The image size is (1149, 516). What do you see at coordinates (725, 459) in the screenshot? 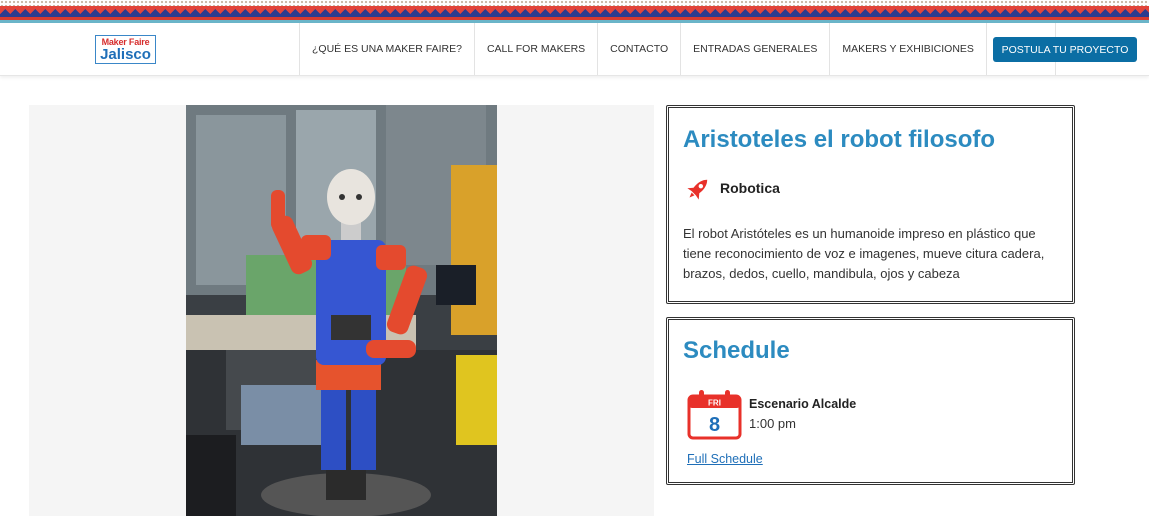
I see `full-schedule-link: Full Schedule` at bounding box center [725, 459].